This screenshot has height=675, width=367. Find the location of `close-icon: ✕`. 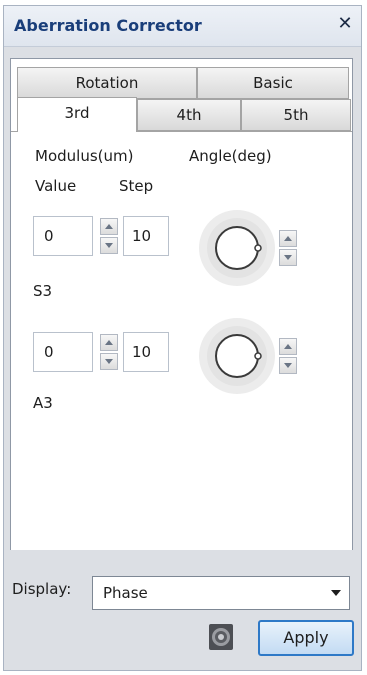

close-icon: ✕ is located at coordinates (345, 24).